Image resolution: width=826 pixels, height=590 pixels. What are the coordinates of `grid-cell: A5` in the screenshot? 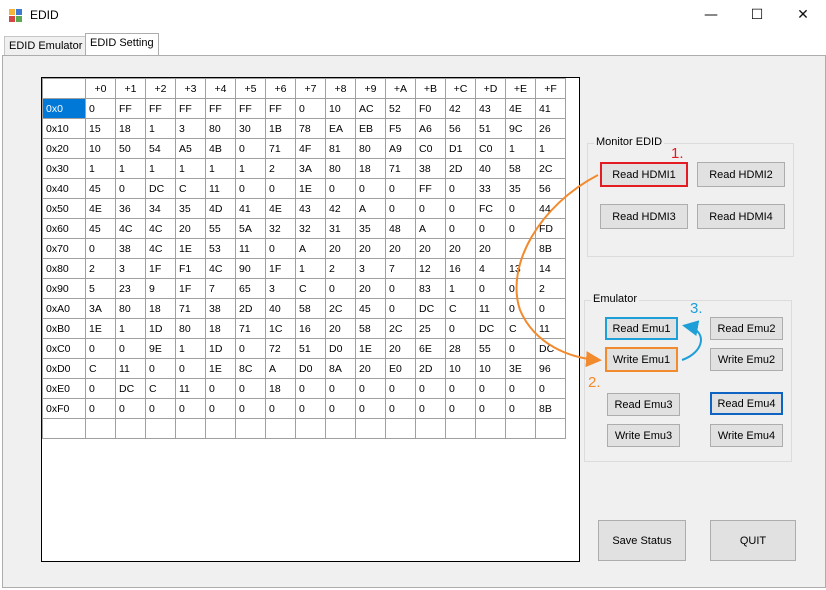 It's located at (190, 148).